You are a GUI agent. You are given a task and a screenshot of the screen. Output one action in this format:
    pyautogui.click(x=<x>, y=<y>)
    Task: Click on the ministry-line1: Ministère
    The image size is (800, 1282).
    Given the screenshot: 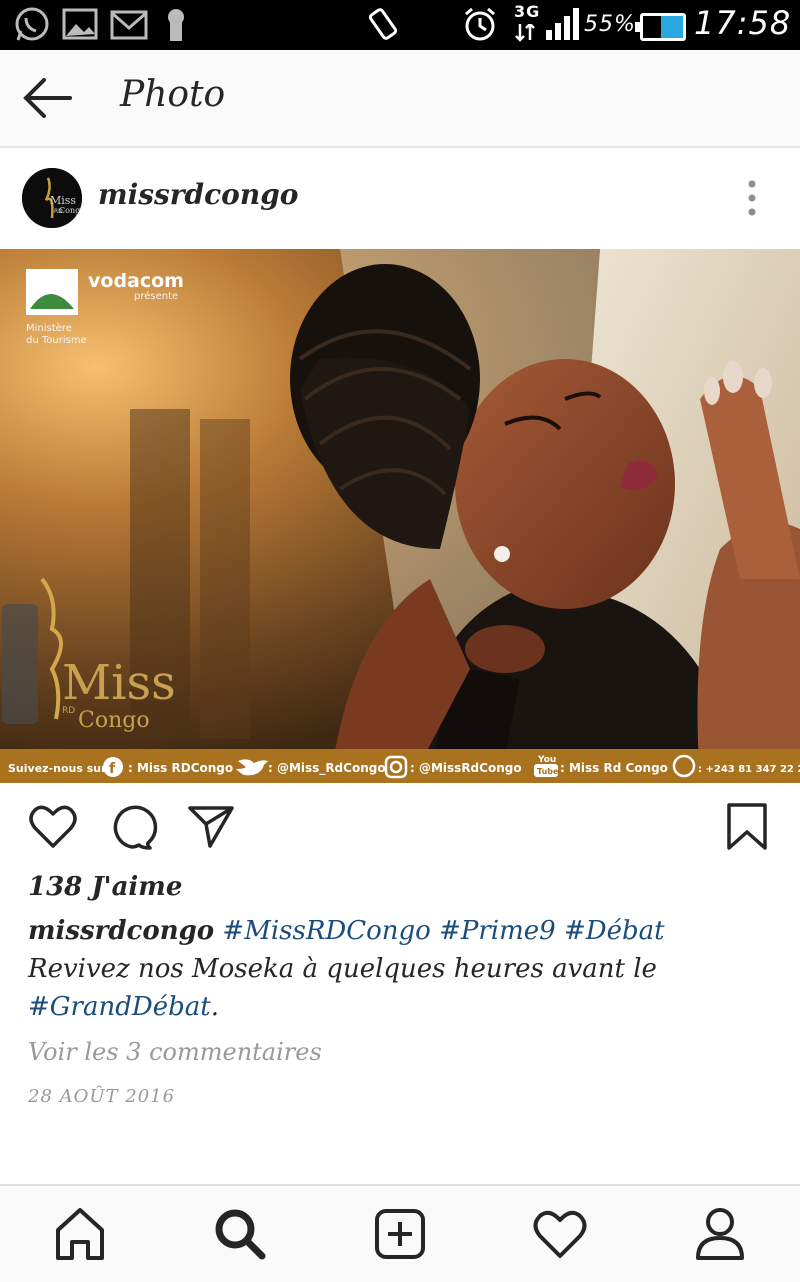 What is the action you would take?
    pyautogui.click(x=49, y=328)
    